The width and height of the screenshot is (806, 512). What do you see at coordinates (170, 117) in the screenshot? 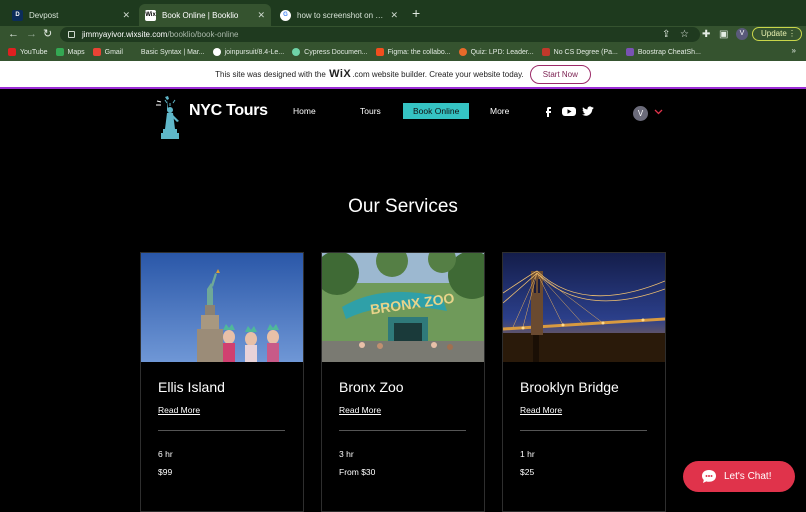
I see `statue-of-liberty-logo-icon` at bounding box center [170, 117].